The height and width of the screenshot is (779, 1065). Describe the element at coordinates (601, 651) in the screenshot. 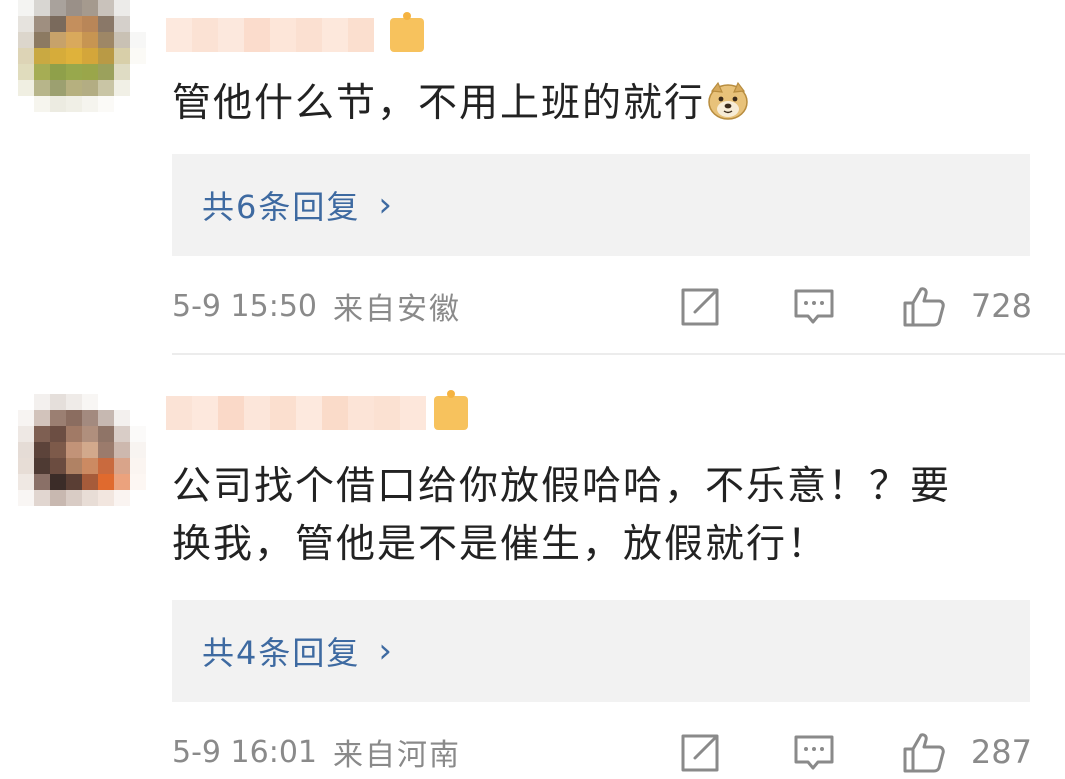

I see `reply-summary: 共4条回复 ›` at that location.